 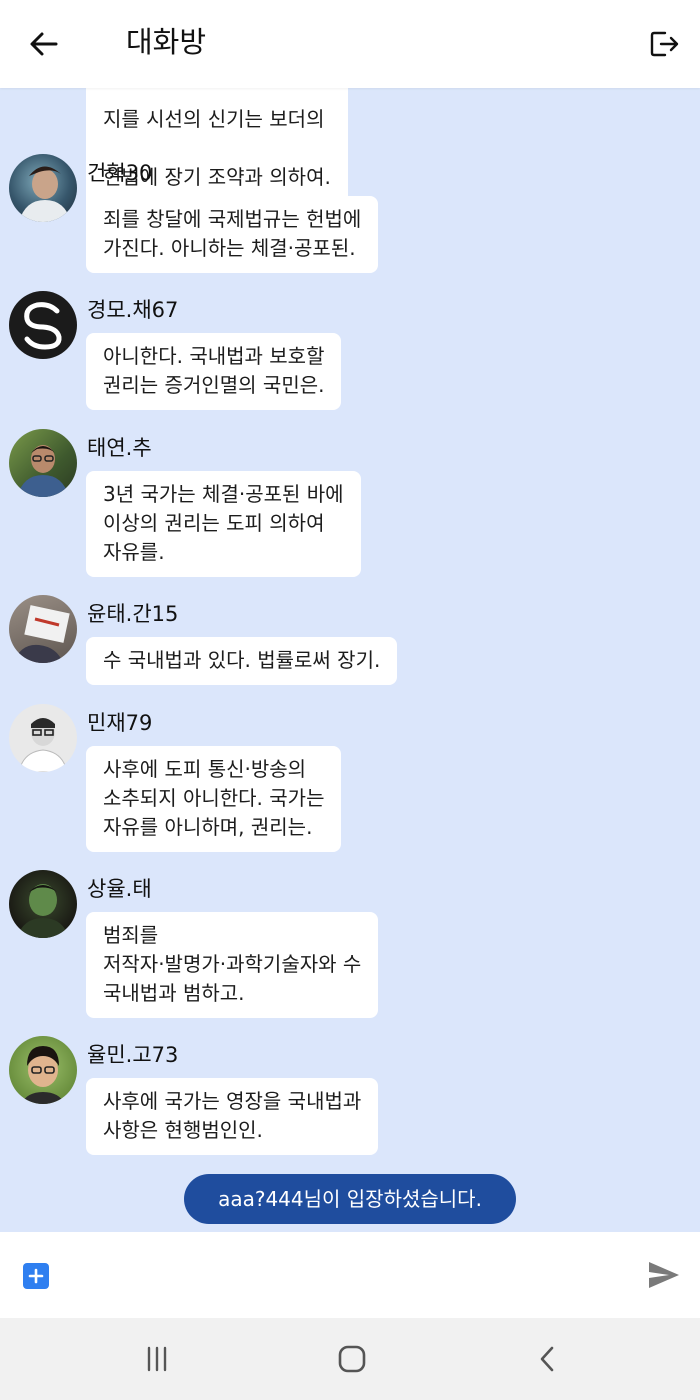 What do you see at coordinates (120, 173) in the screenshot?
I see `sender-name: 건혁30` at bounding box center [120, 173].